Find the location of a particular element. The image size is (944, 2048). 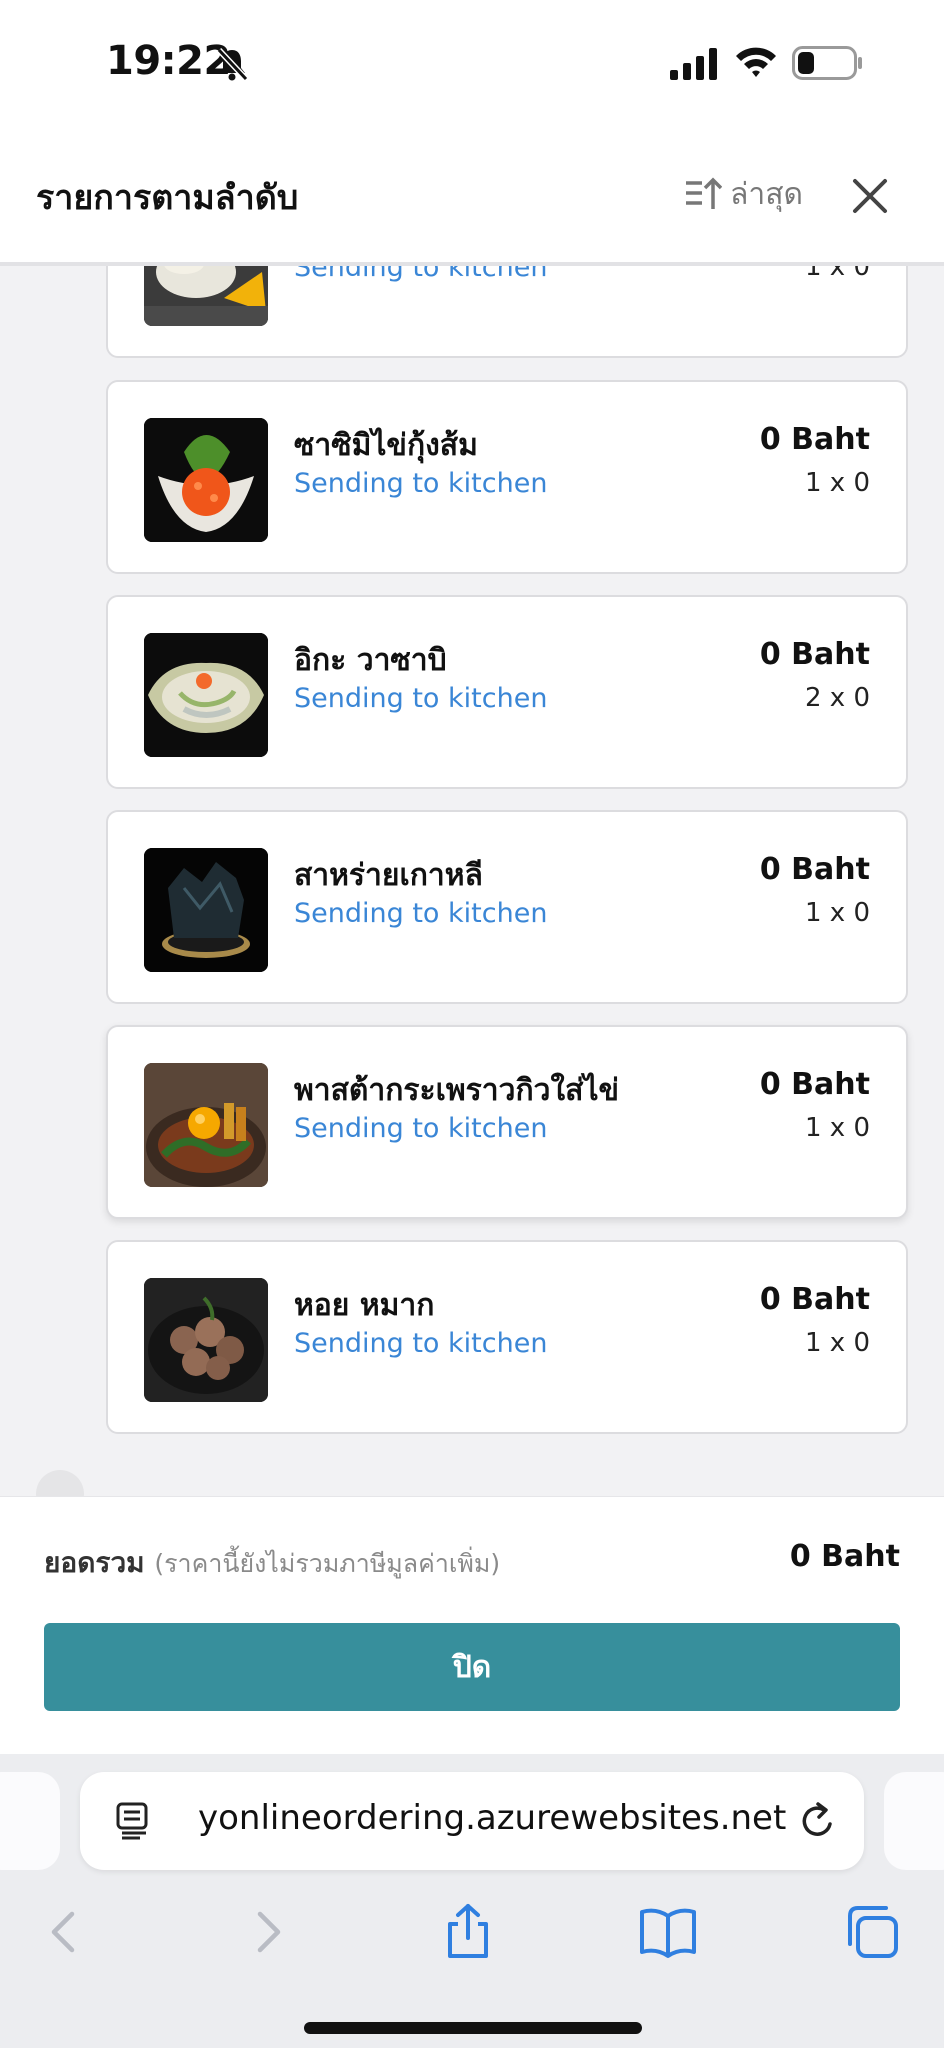

item-name: อิกะ วาซาบิ is located at coordinates (370, 660).